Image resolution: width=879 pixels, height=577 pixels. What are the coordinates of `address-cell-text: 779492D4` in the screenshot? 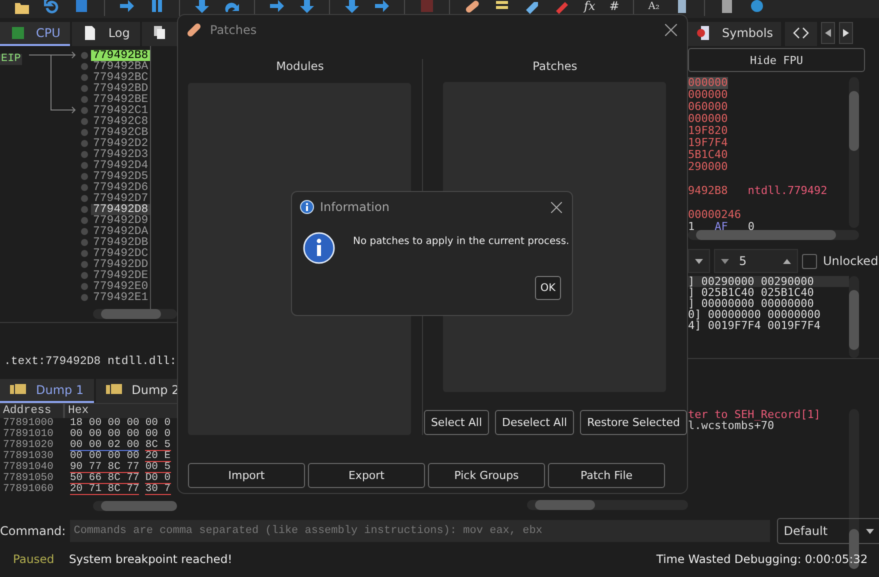 It's located at (121, 165).